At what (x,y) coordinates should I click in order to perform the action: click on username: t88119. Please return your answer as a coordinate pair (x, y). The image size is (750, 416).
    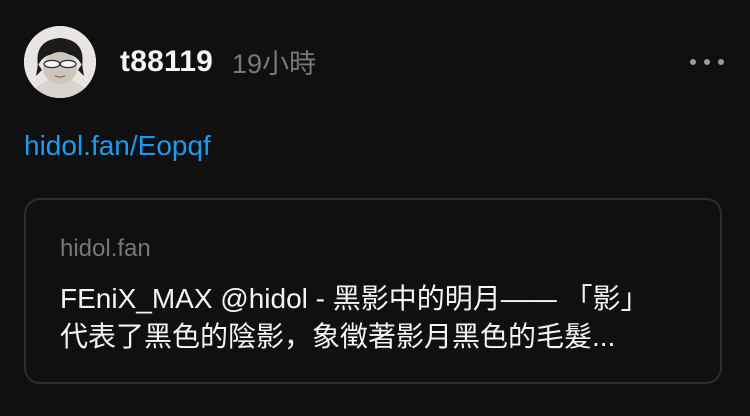
    Looking at the image, I should click on (166, 62).